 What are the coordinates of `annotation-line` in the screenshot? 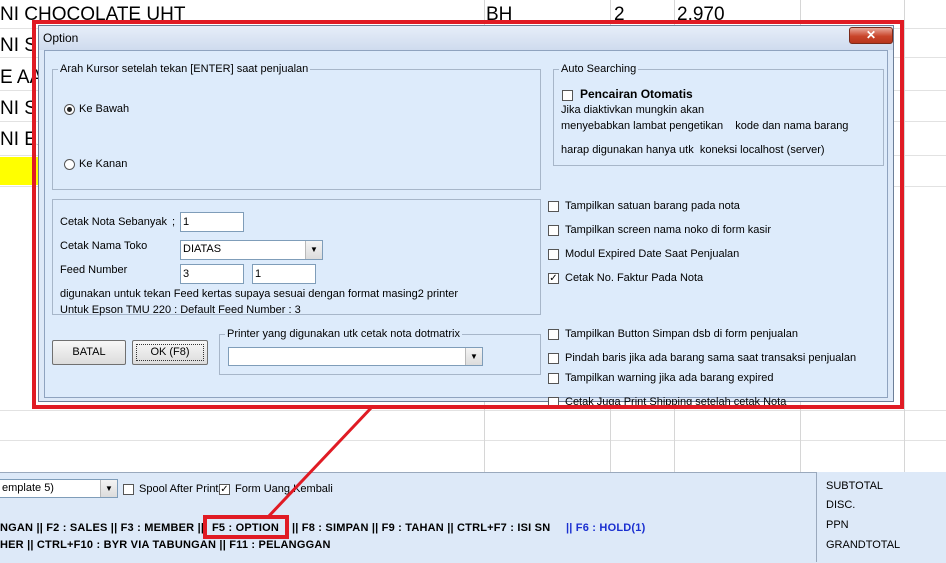 It's located at (320, 462).